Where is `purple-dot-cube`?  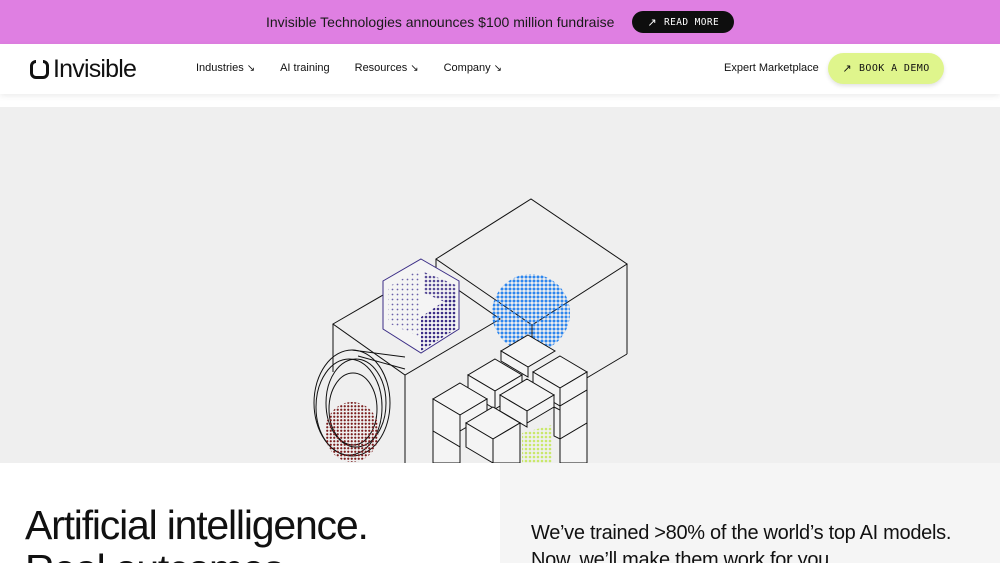
purple-dot-cube is located at coordinates (421, 306).